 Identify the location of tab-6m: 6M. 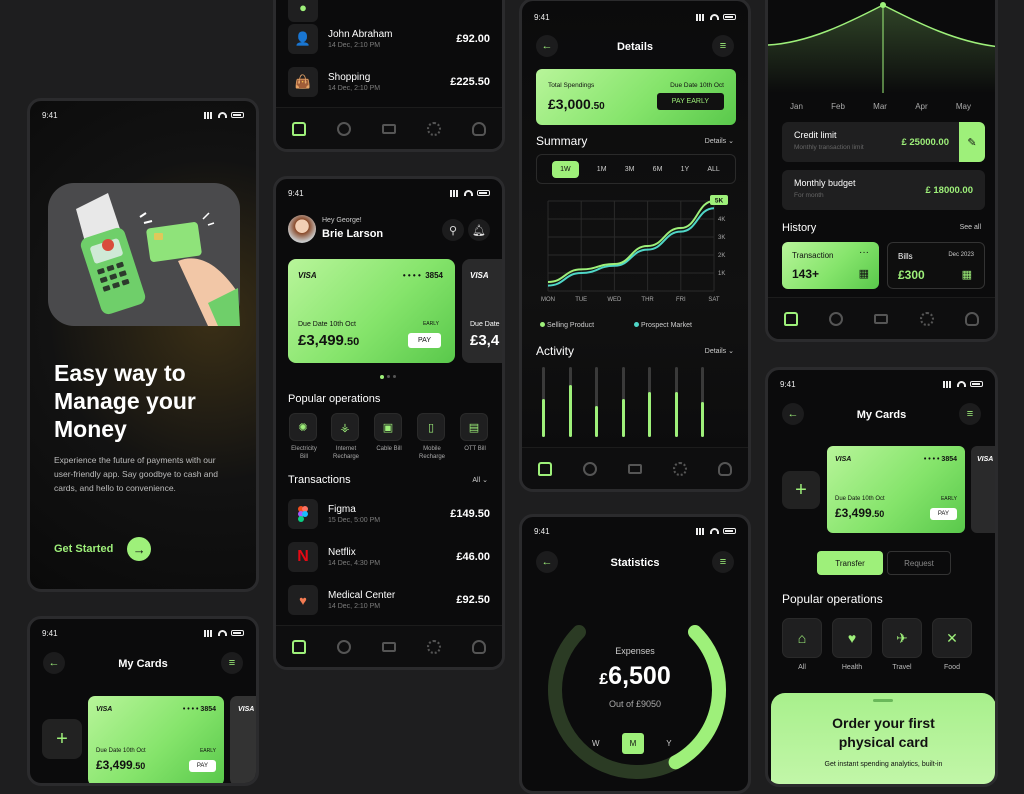
(658, 169).